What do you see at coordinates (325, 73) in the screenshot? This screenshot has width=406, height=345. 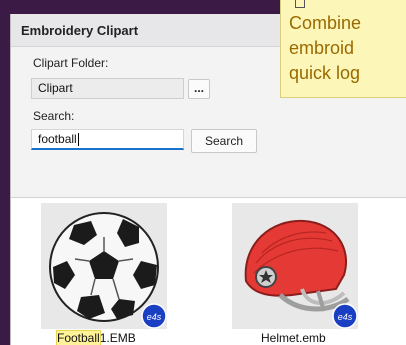 I see `tooltip-line: quick log` at bounding box center [325, 73].